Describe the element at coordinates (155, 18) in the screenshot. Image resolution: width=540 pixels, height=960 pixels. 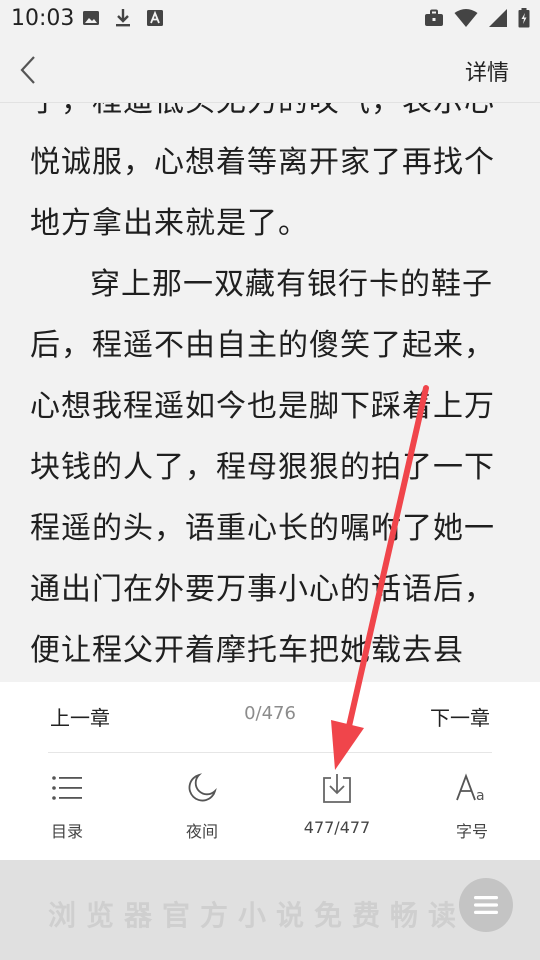
I see `font-badge-icon` at that location.